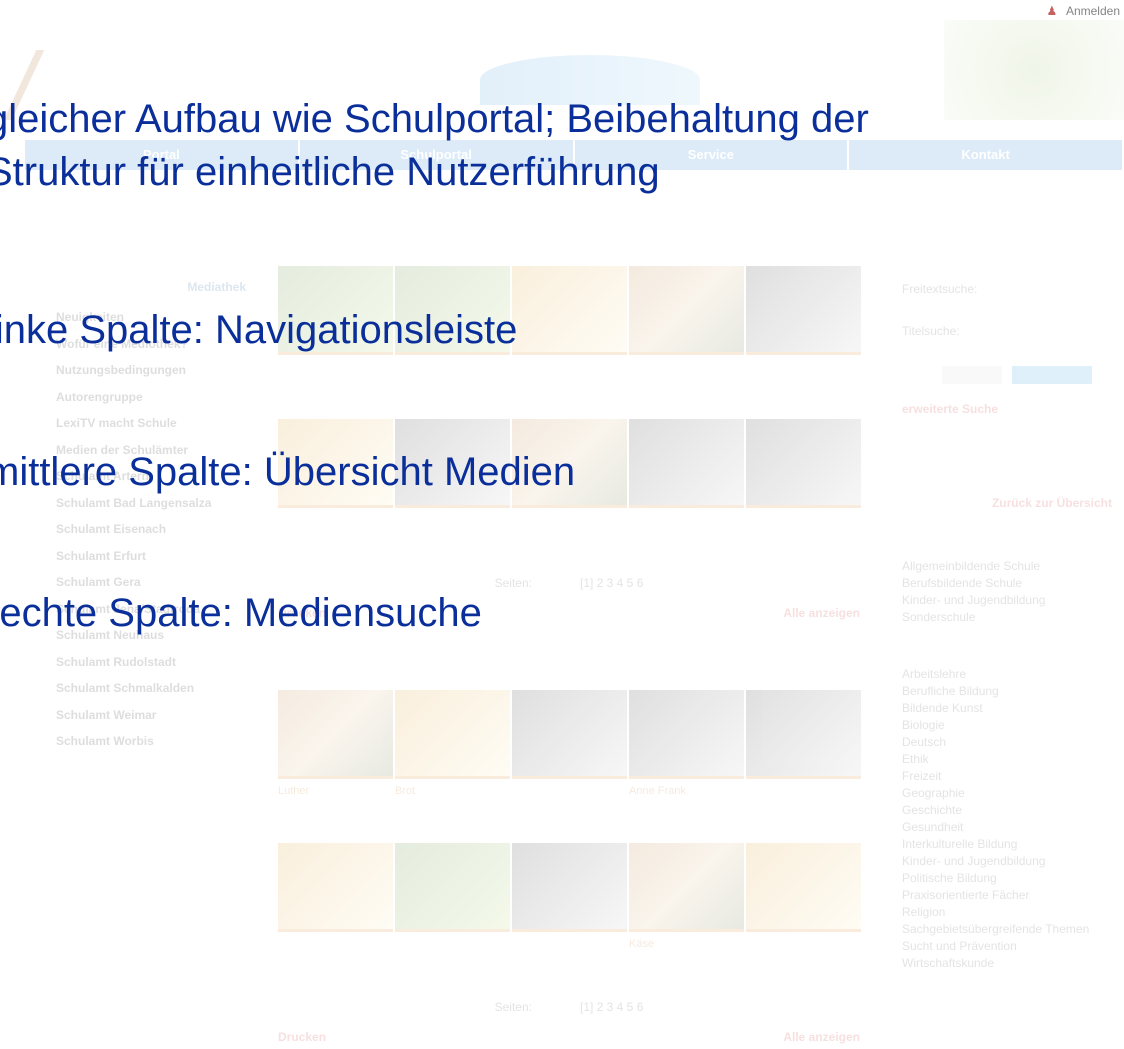 The image size is (1124, 1049). Describe the element at coordinates (1007, 776) in the screenshot. I see `subject-item: Freizeit` at that location.